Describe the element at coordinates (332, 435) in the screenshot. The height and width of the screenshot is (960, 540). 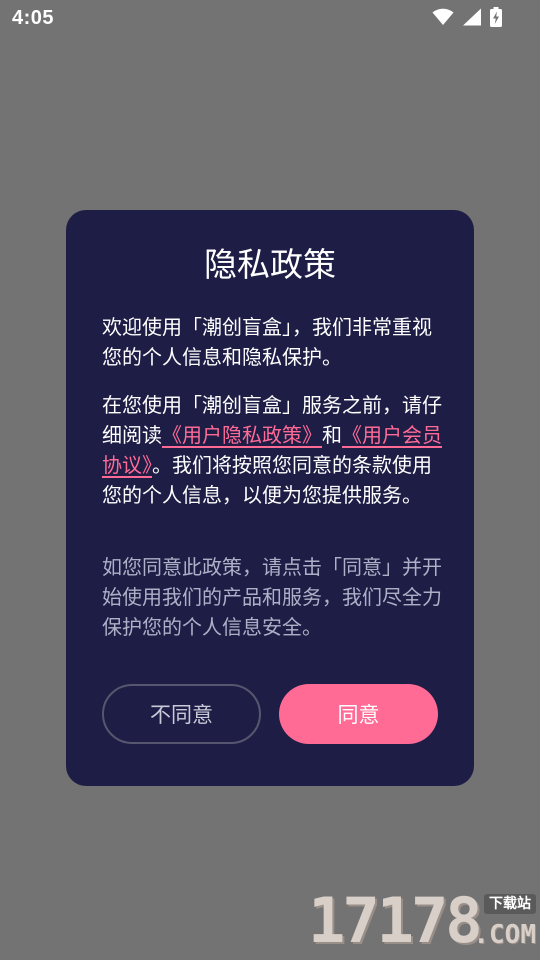
I see `policy-text-and: 和` at that location.